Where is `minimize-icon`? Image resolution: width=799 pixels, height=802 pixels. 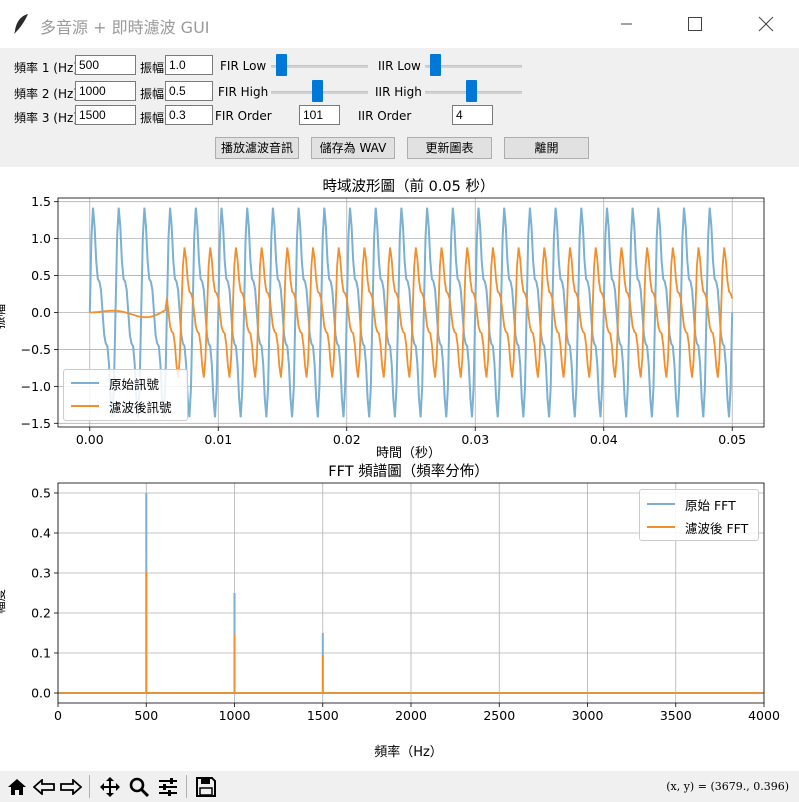
minimize-icon is located at coordinates (626, 24).